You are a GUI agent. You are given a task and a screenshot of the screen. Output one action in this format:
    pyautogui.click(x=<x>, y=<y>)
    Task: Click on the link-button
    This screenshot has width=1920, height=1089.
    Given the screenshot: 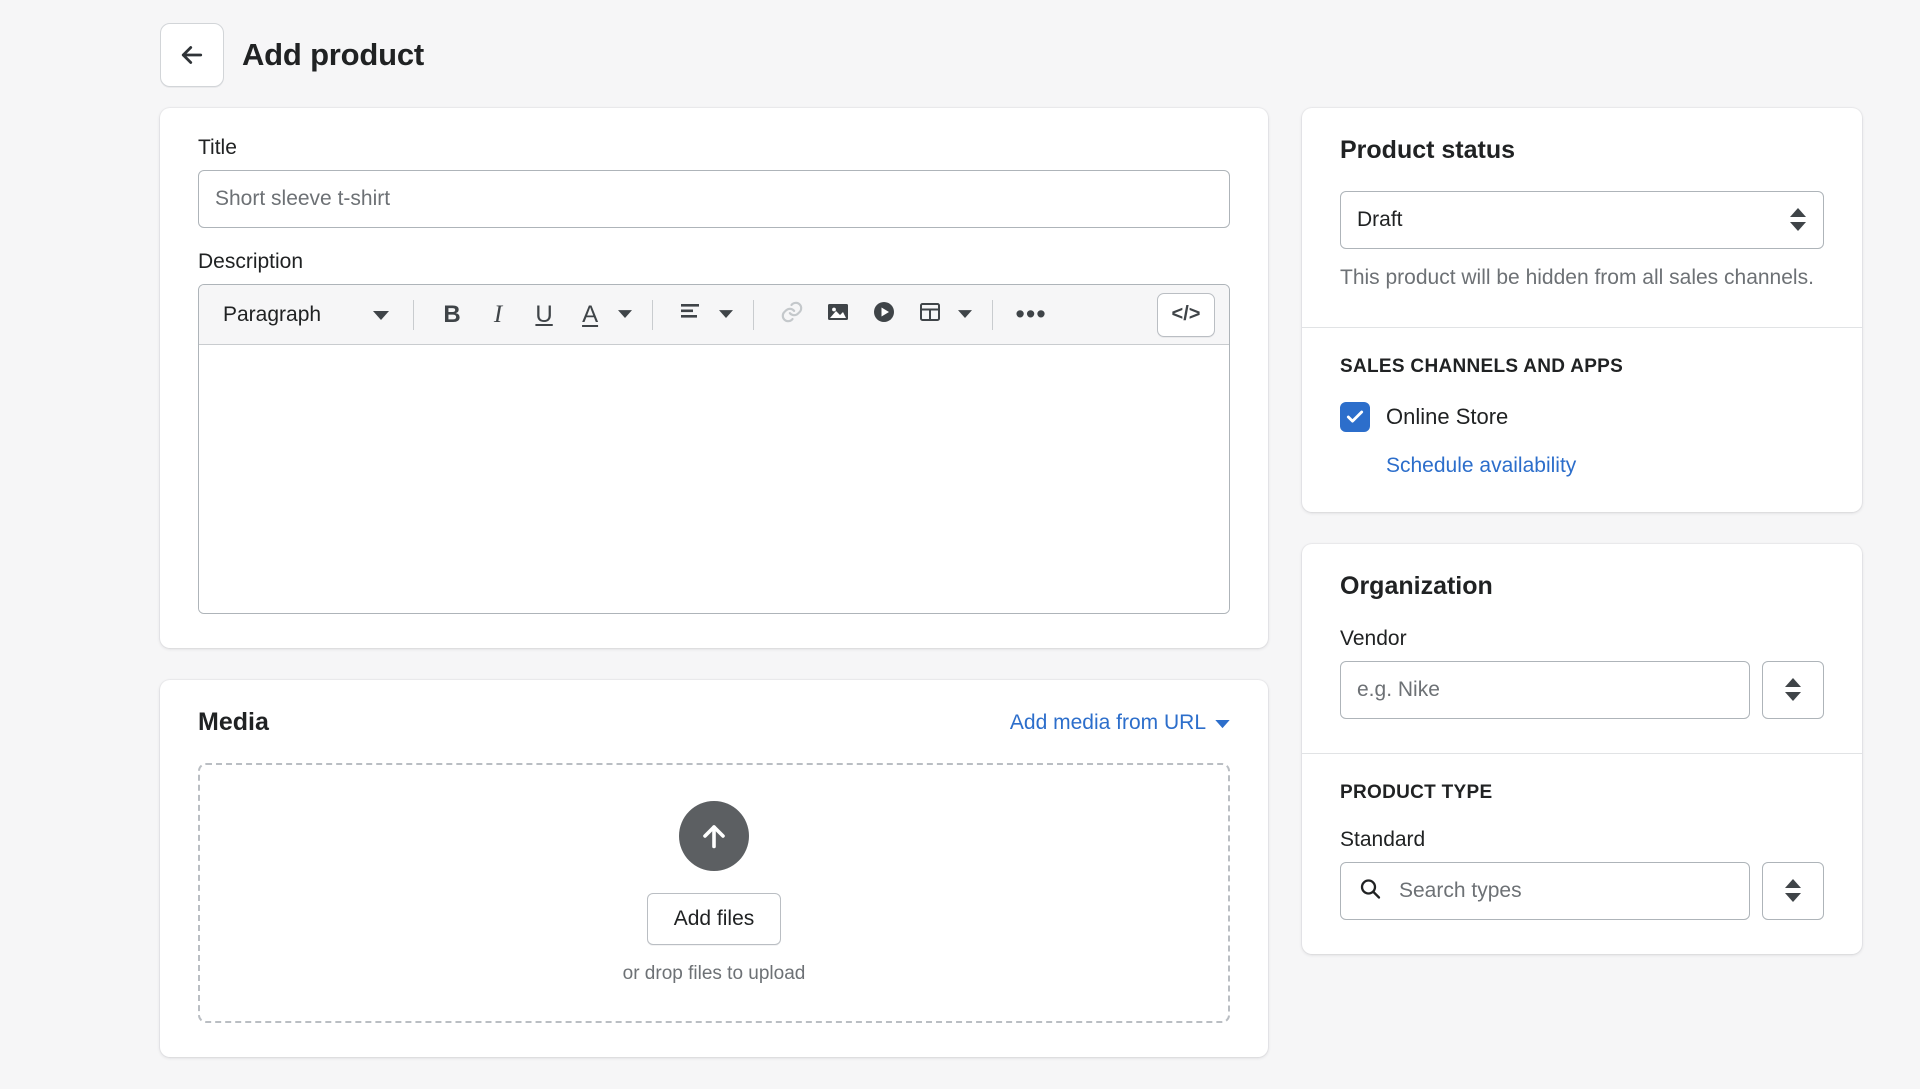 What is the action you would take?
    pyautogui.click(x=792, y=315)
    